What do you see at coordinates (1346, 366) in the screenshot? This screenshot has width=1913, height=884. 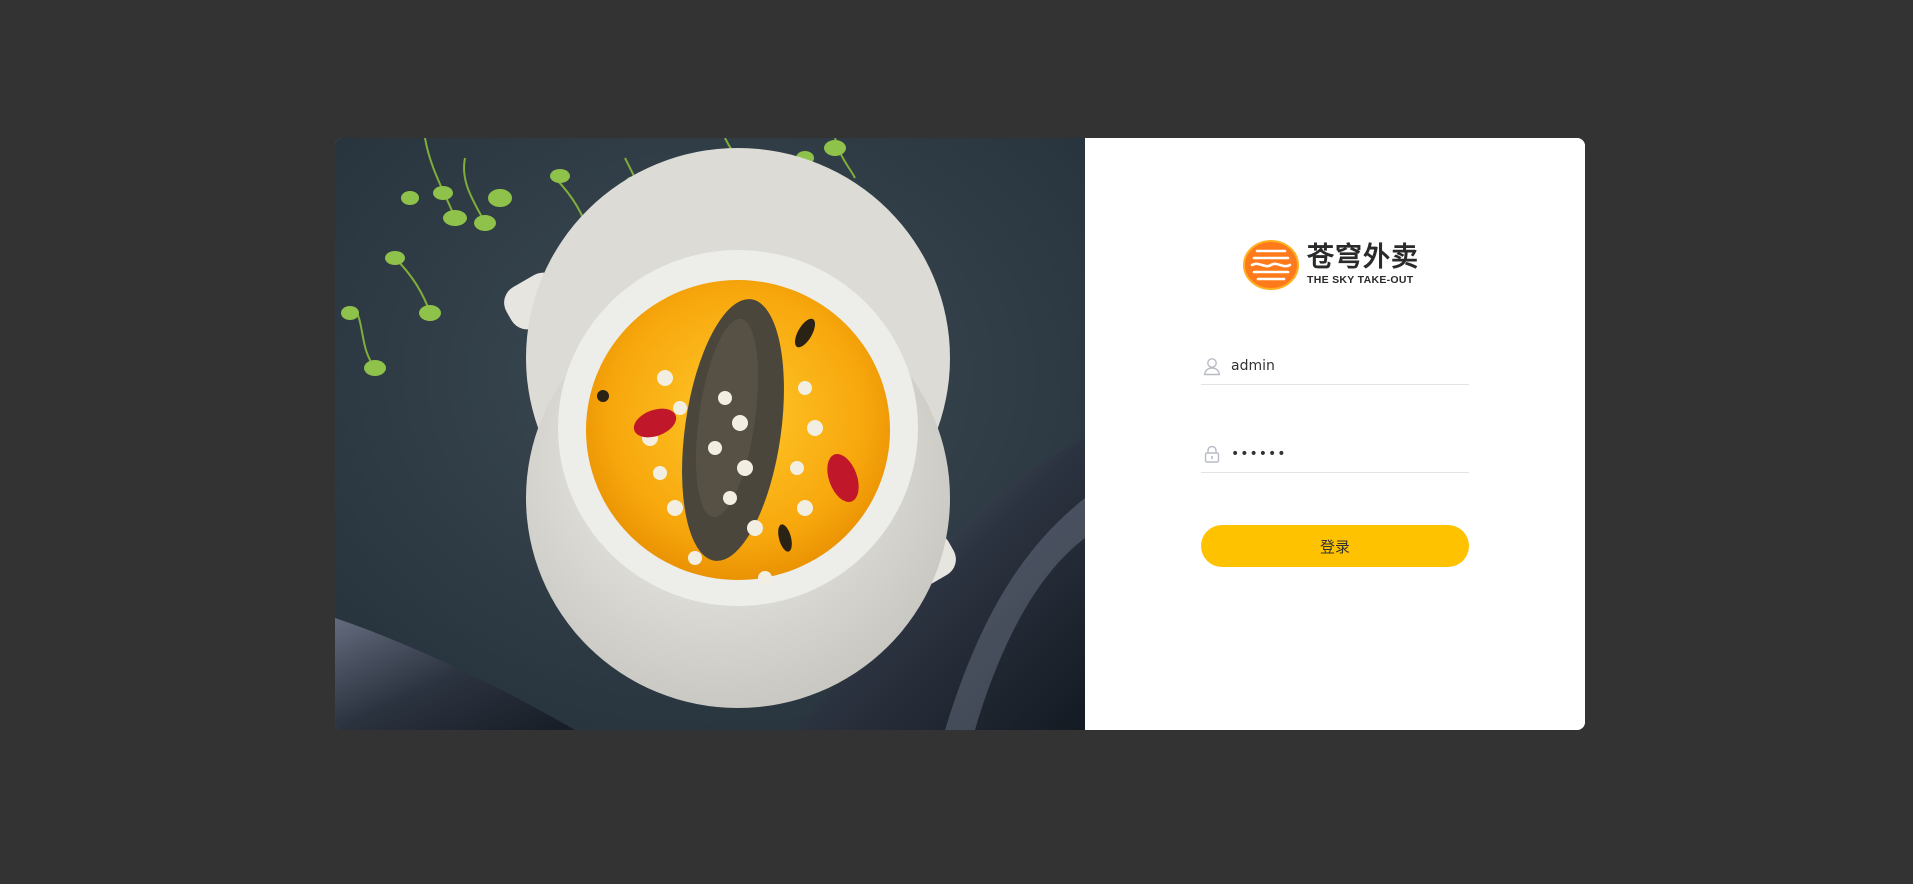 I see `username-input` at bounding box center [1346, 366].